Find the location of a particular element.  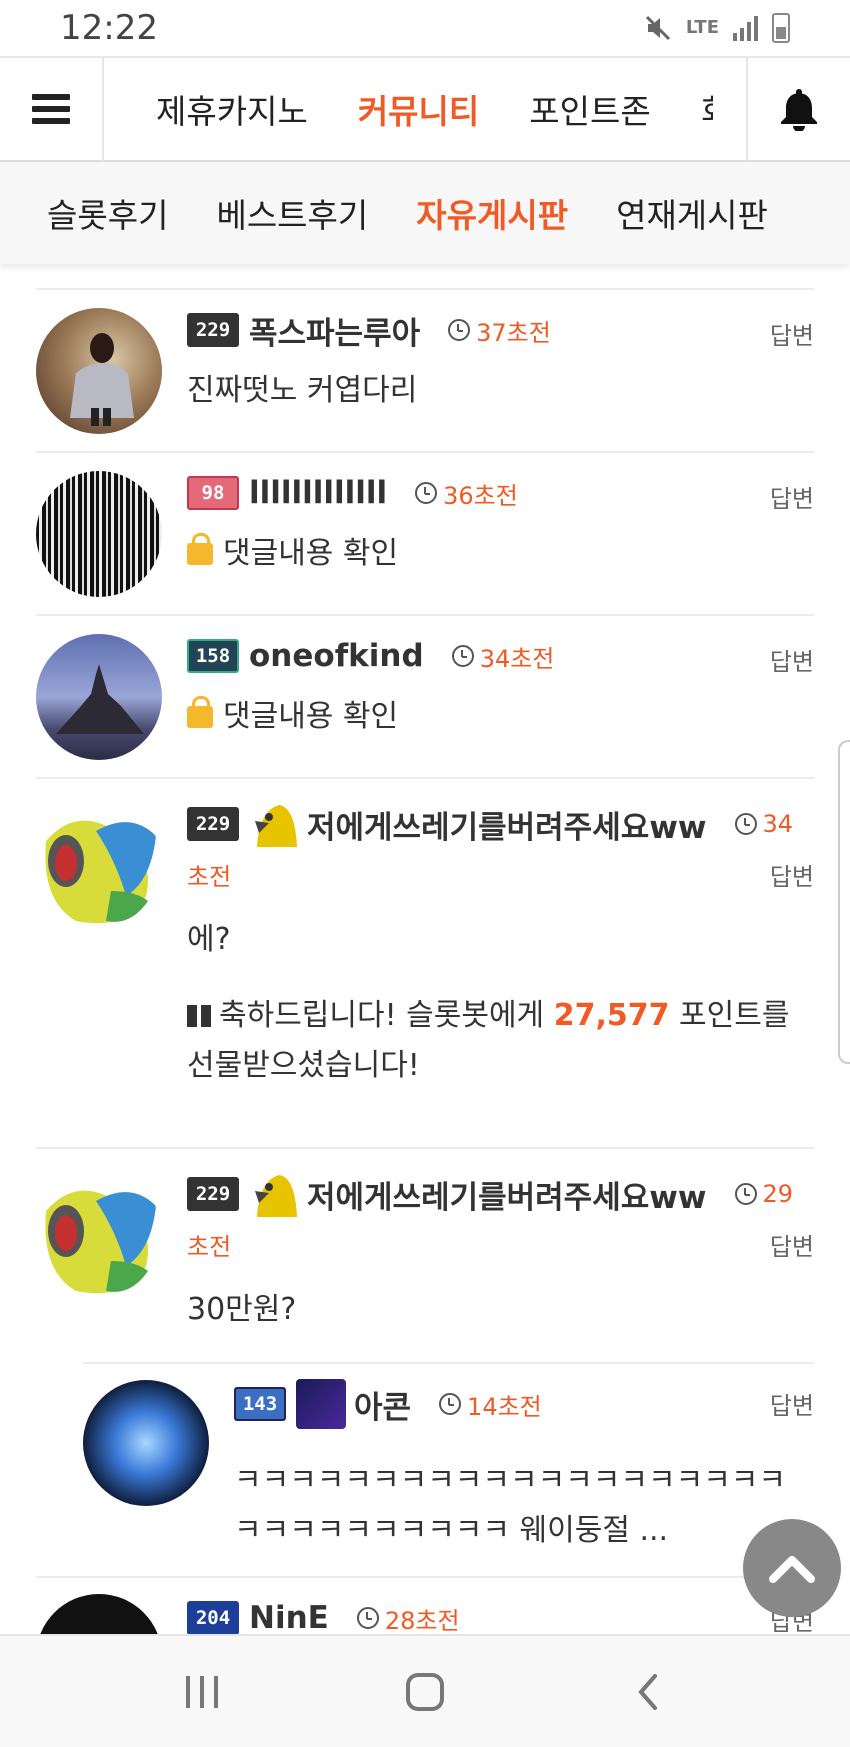

recent-apps-button is located at coordinates (202, 1692).